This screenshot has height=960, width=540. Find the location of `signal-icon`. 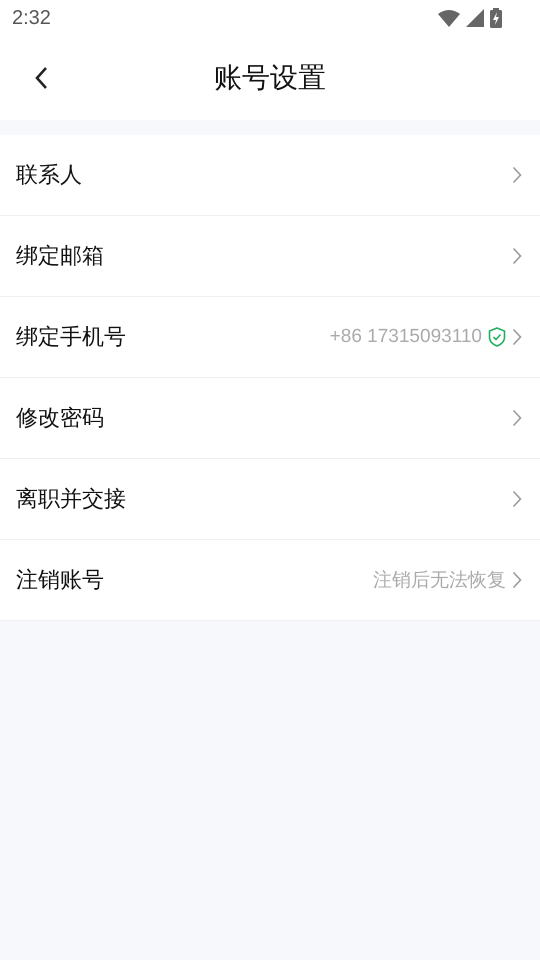

signal-icon is located at coordinates (475, 18).